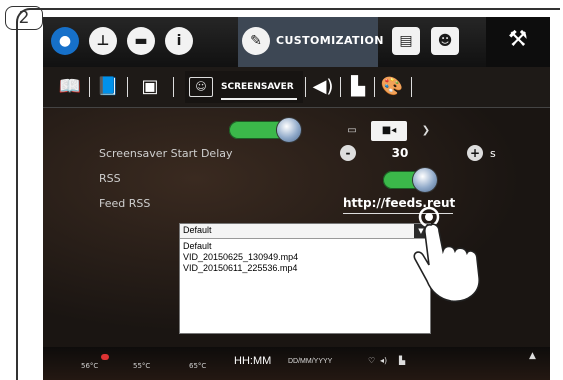 This screenshot has width=563, height=380. Describe the element at coordinates (265, 130) in the screenshot. I see `screensaver-toggle` at that location.